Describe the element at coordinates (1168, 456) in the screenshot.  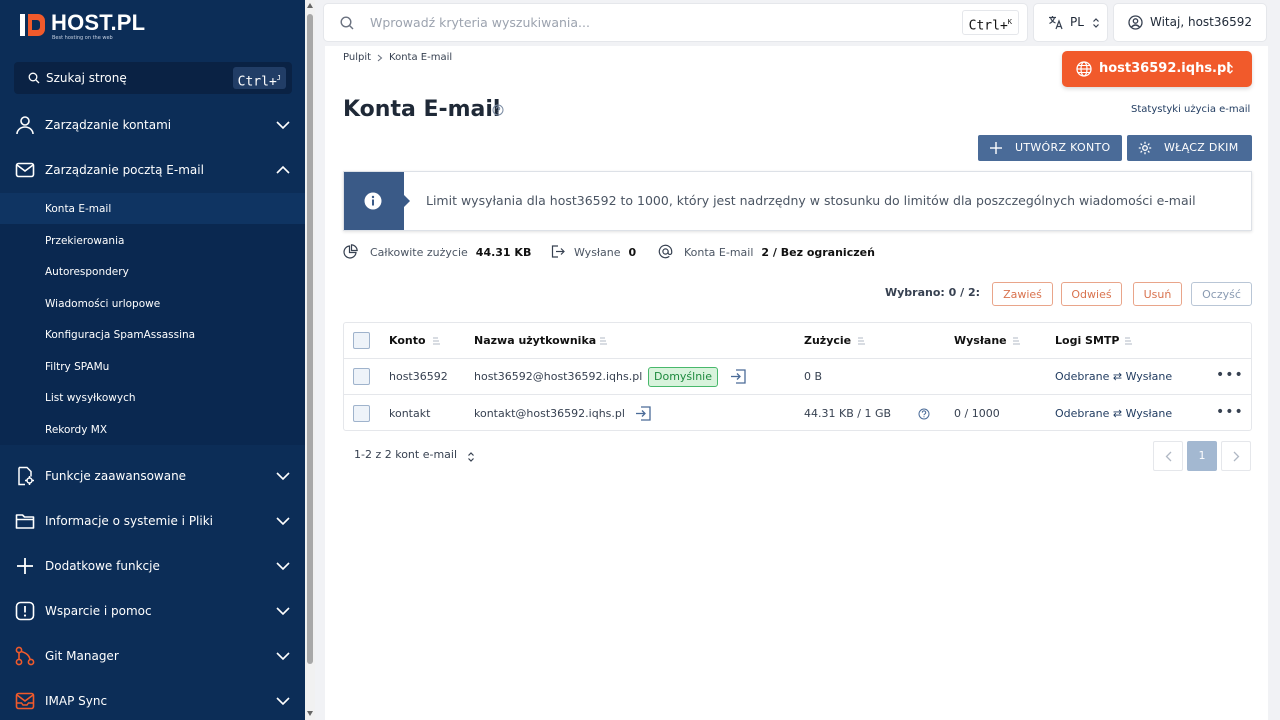
I see `pagination-prev` at that location.